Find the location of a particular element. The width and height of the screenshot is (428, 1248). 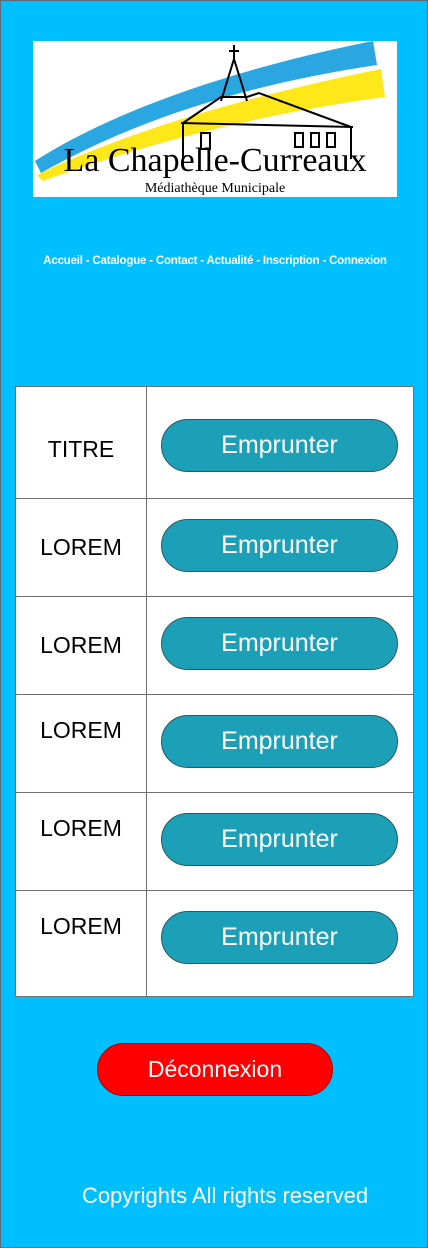

nav-item-accueil: Accueil is located at coordinates (63, 261).